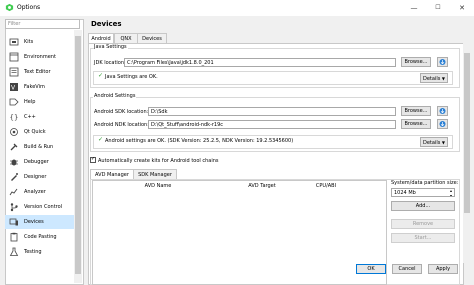 Image resolution: width=474 pixels, height=285 pixels. I want to click on sidebar-item-build-run: Build & Run, so click(43, 147).